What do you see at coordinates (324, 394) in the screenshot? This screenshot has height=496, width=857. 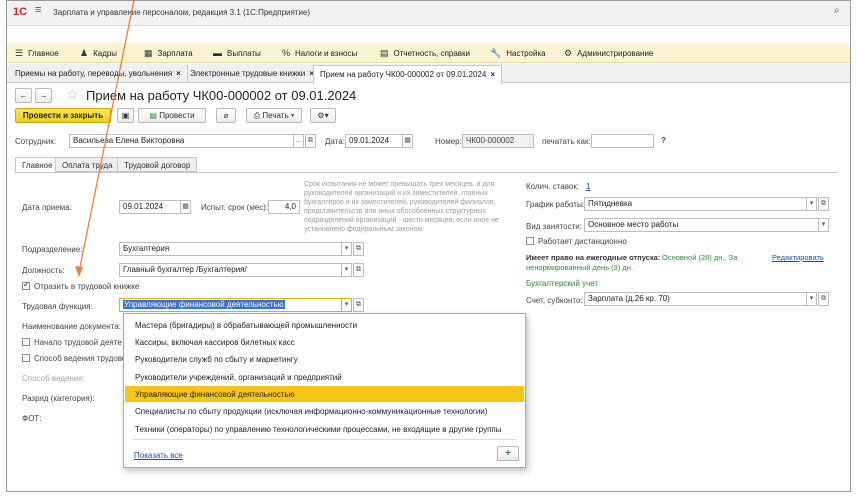 I see `dropdown-item-selected: Управляющие финансовой деятельностью` at bounding box center [324, 394].